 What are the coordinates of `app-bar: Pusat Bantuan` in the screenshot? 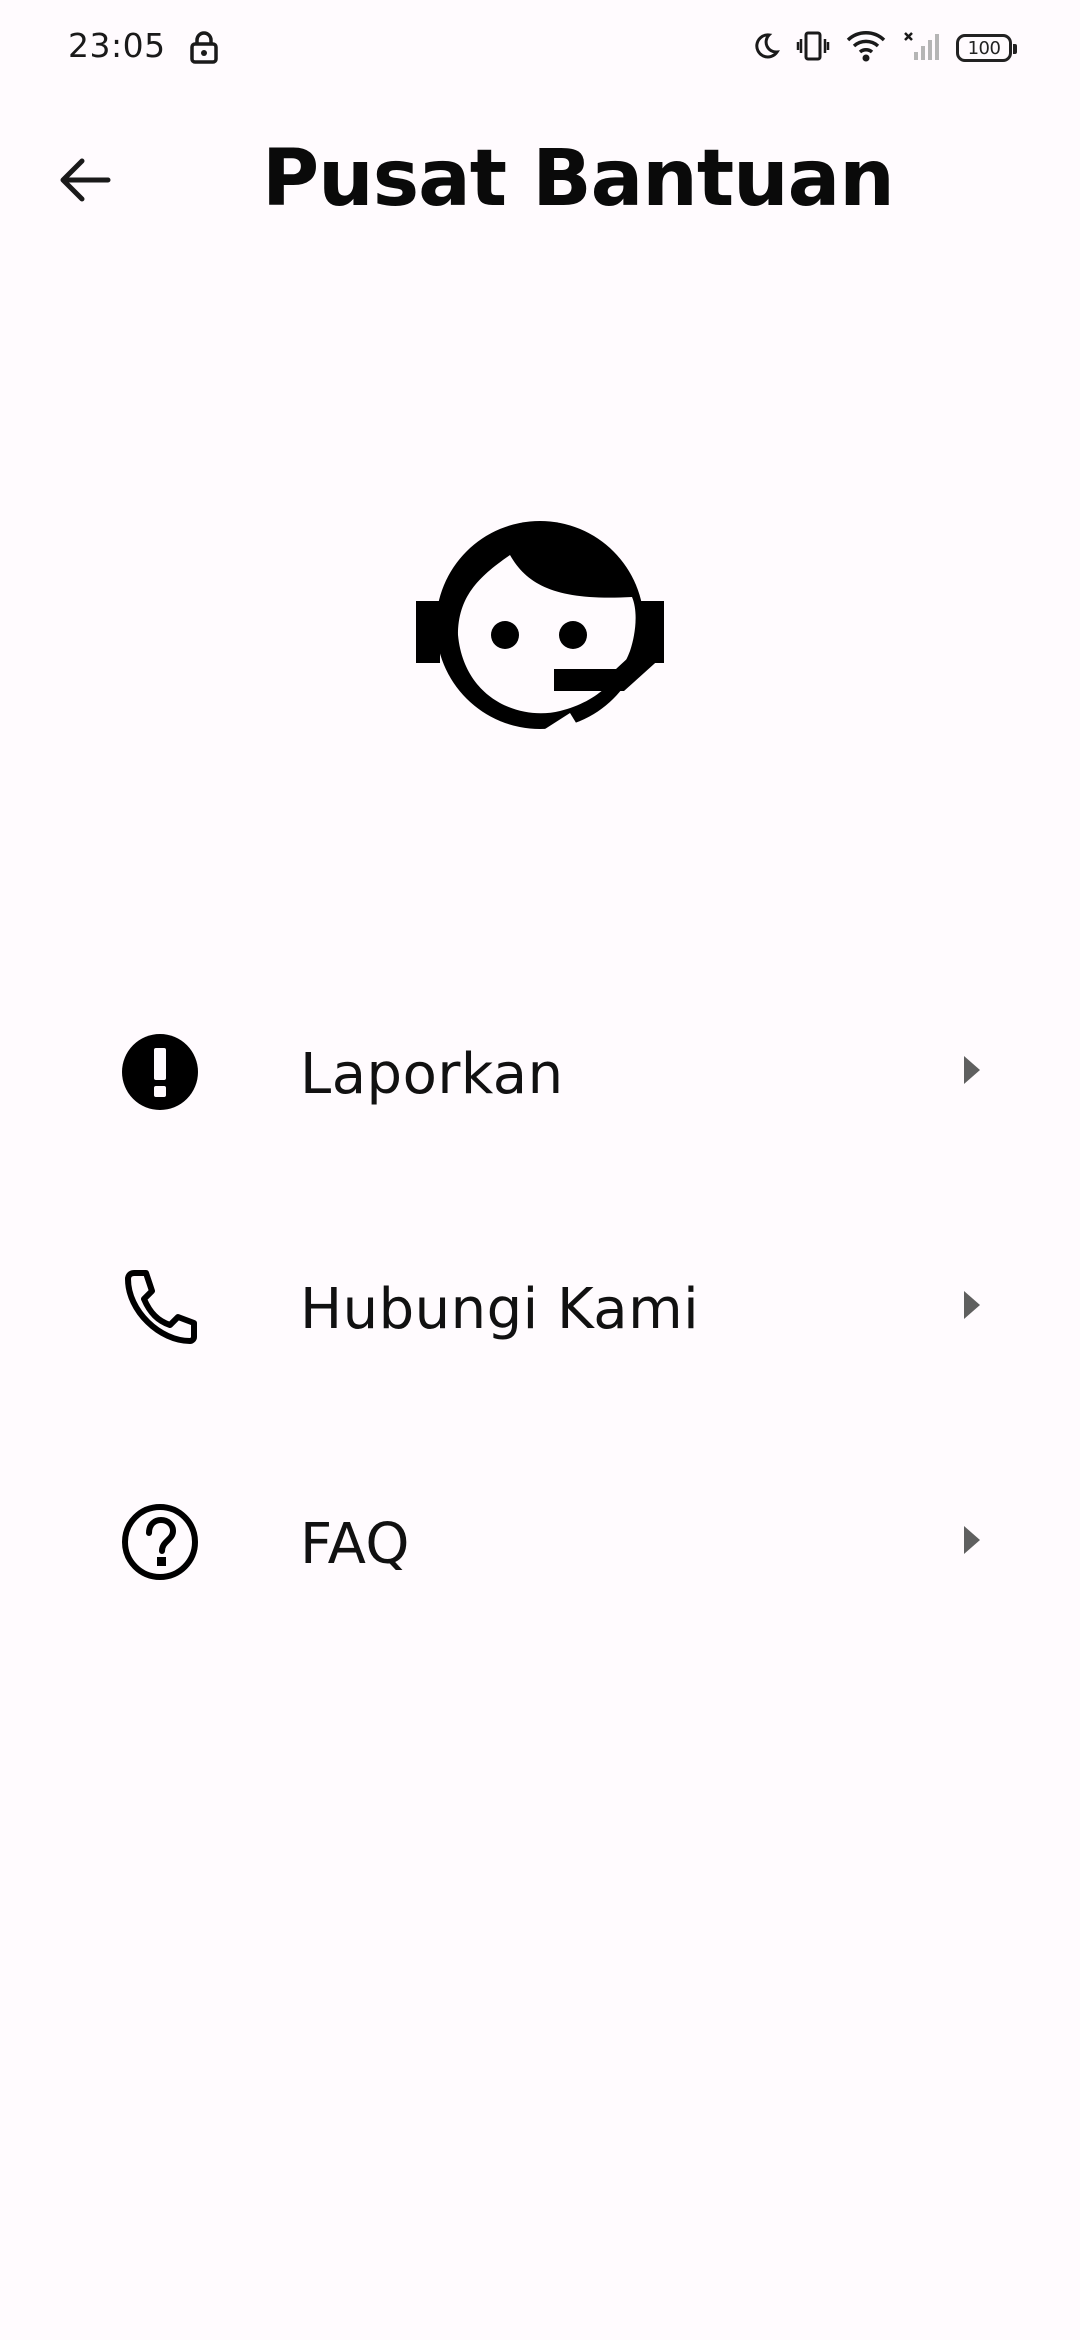 It's located at (540, 181).